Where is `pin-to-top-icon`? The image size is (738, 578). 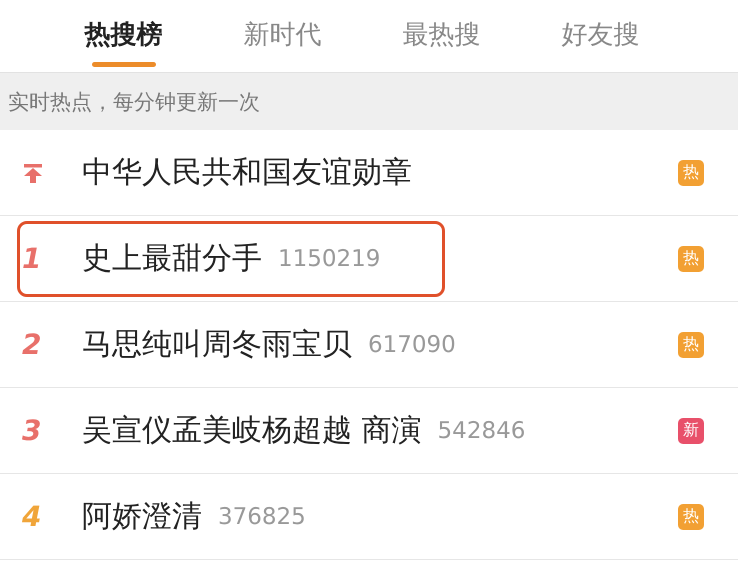
pin-to-top-icon is located at coordinates (33, 173).